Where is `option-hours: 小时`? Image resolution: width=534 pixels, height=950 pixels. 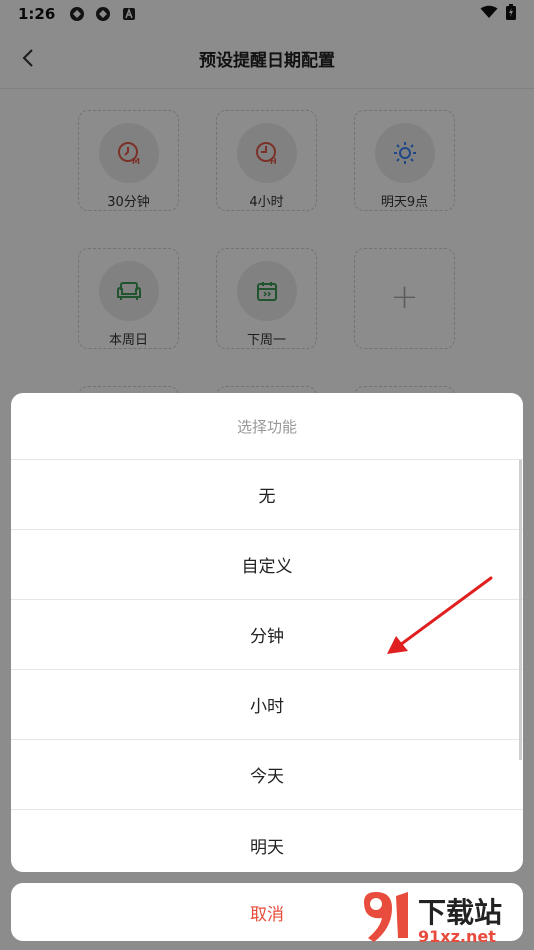
option-hours: 小时 is located at coordinates (267, 705).